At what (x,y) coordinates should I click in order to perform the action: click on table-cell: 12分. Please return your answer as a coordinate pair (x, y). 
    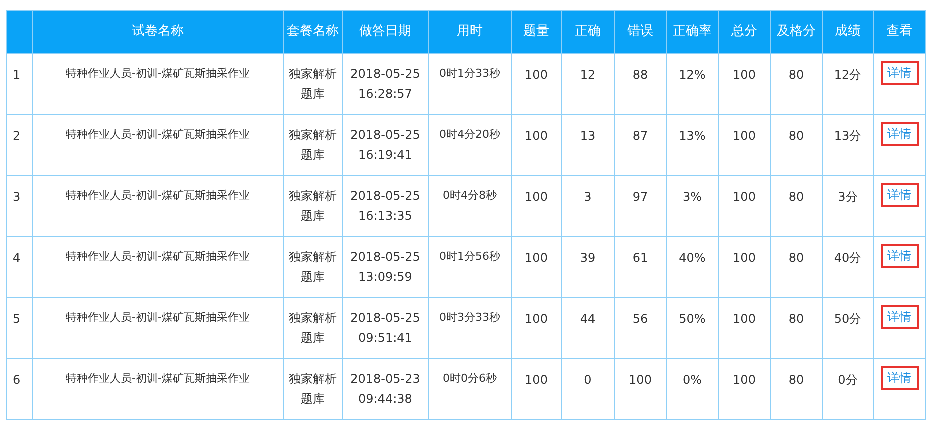
    Looking at the image, I should click on (848, 84).